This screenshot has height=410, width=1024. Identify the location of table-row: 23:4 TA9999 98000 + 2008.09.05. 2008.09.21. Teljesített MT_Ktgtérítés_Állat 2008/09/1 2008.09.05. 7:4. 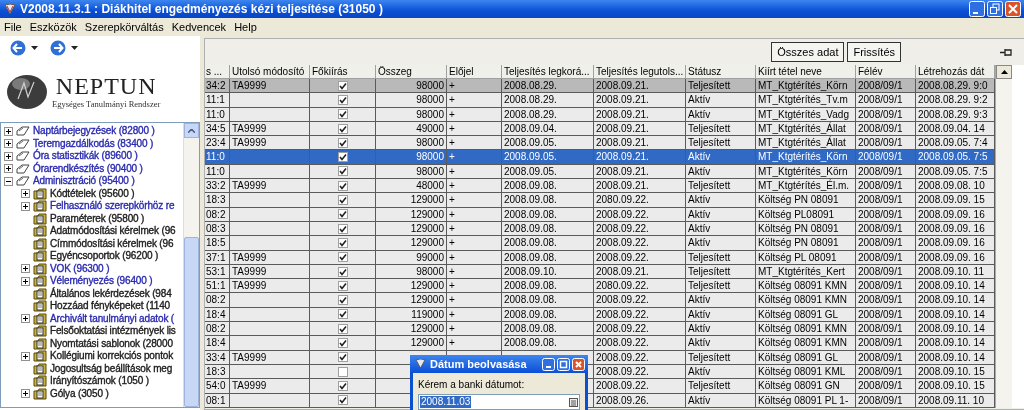
(600, 143).